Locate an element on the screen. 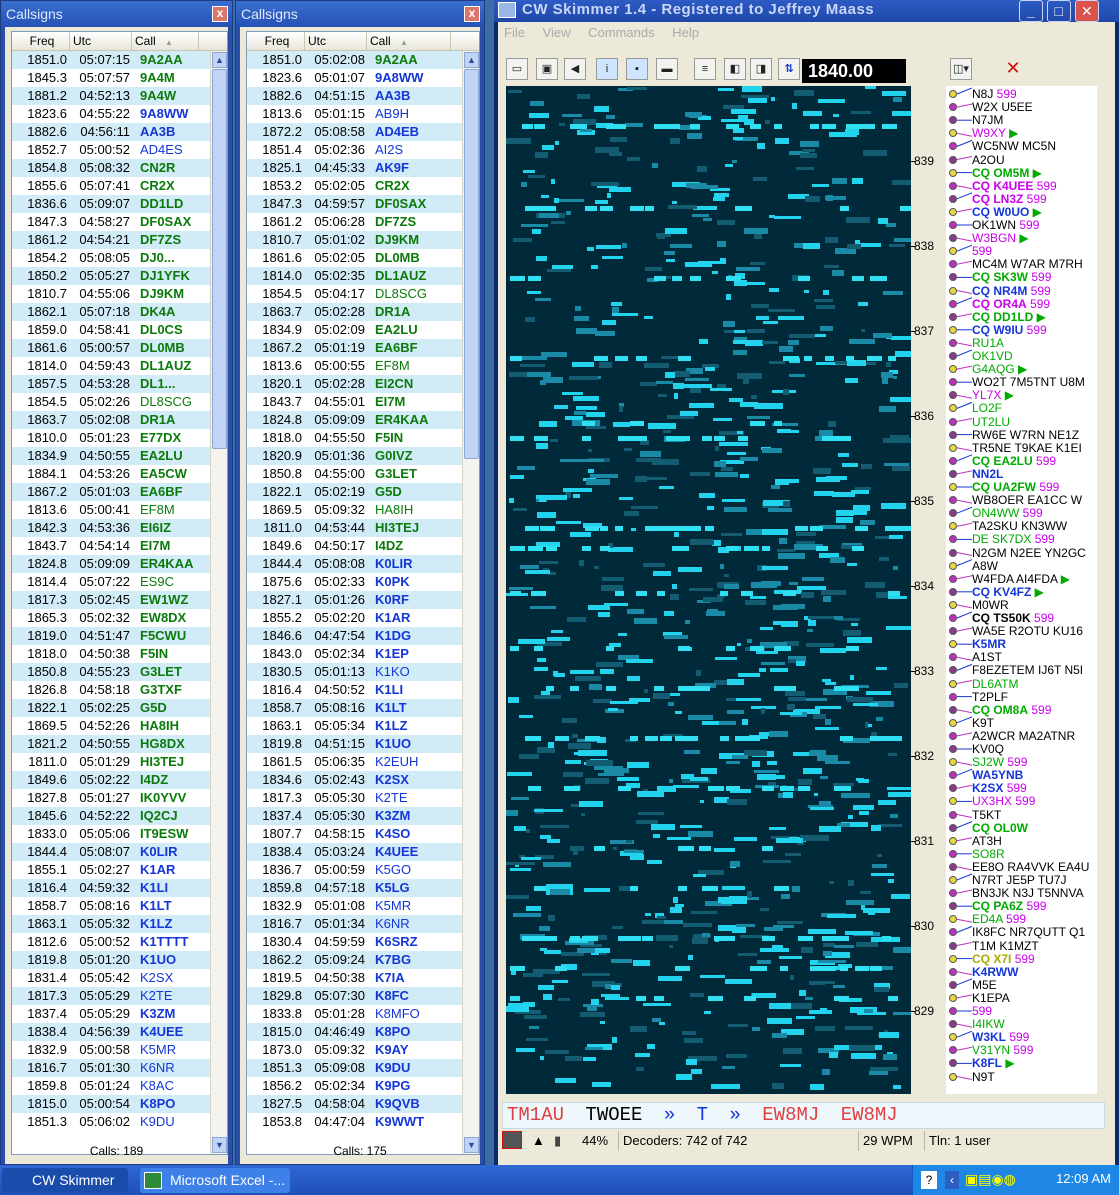  callsign-row: 1884.1 04:53:26 EA5CW is located at coordinates (111, 474).